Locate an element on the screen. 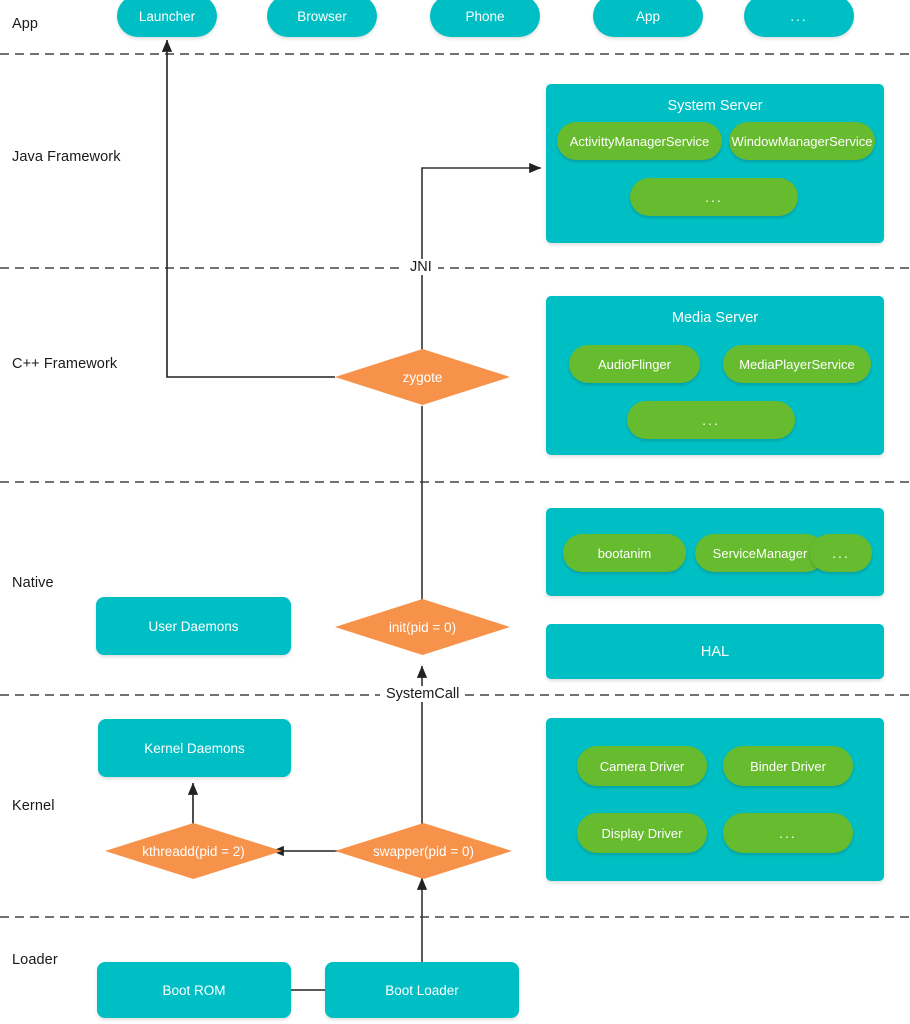 The width and height of the screenshot is (910, 1024). user-daemons-label: User Daemons is located at coordinates (193, 626).